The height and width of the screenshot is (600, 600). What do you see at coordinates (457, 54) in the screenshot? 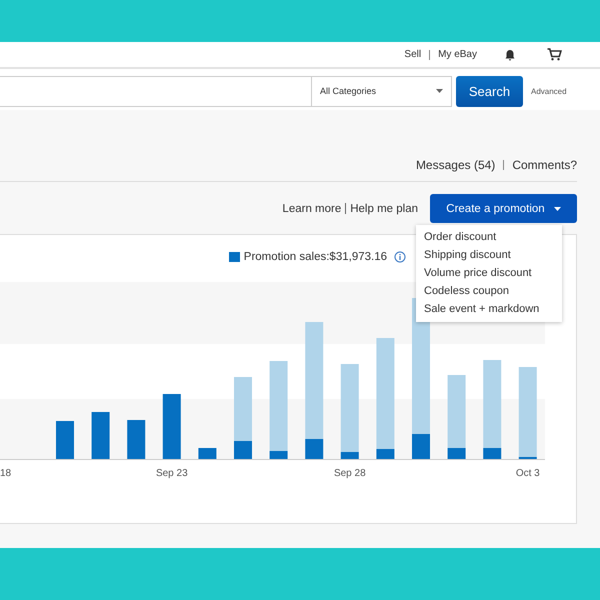
I see `my-ebay-link: My eBay` at bounding box center [457, 54].